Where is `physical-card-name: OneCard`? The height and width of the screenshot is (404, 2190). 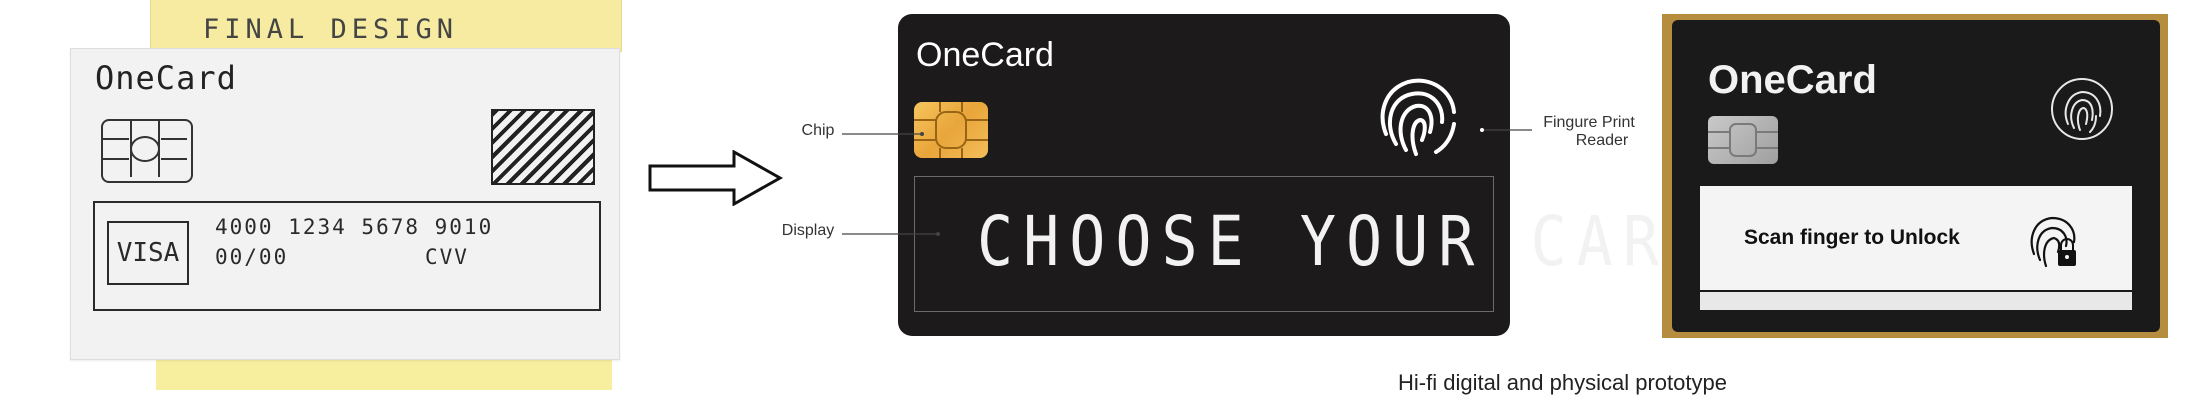 physical-card-name: OneCard is located at coordinates (1792, 80).